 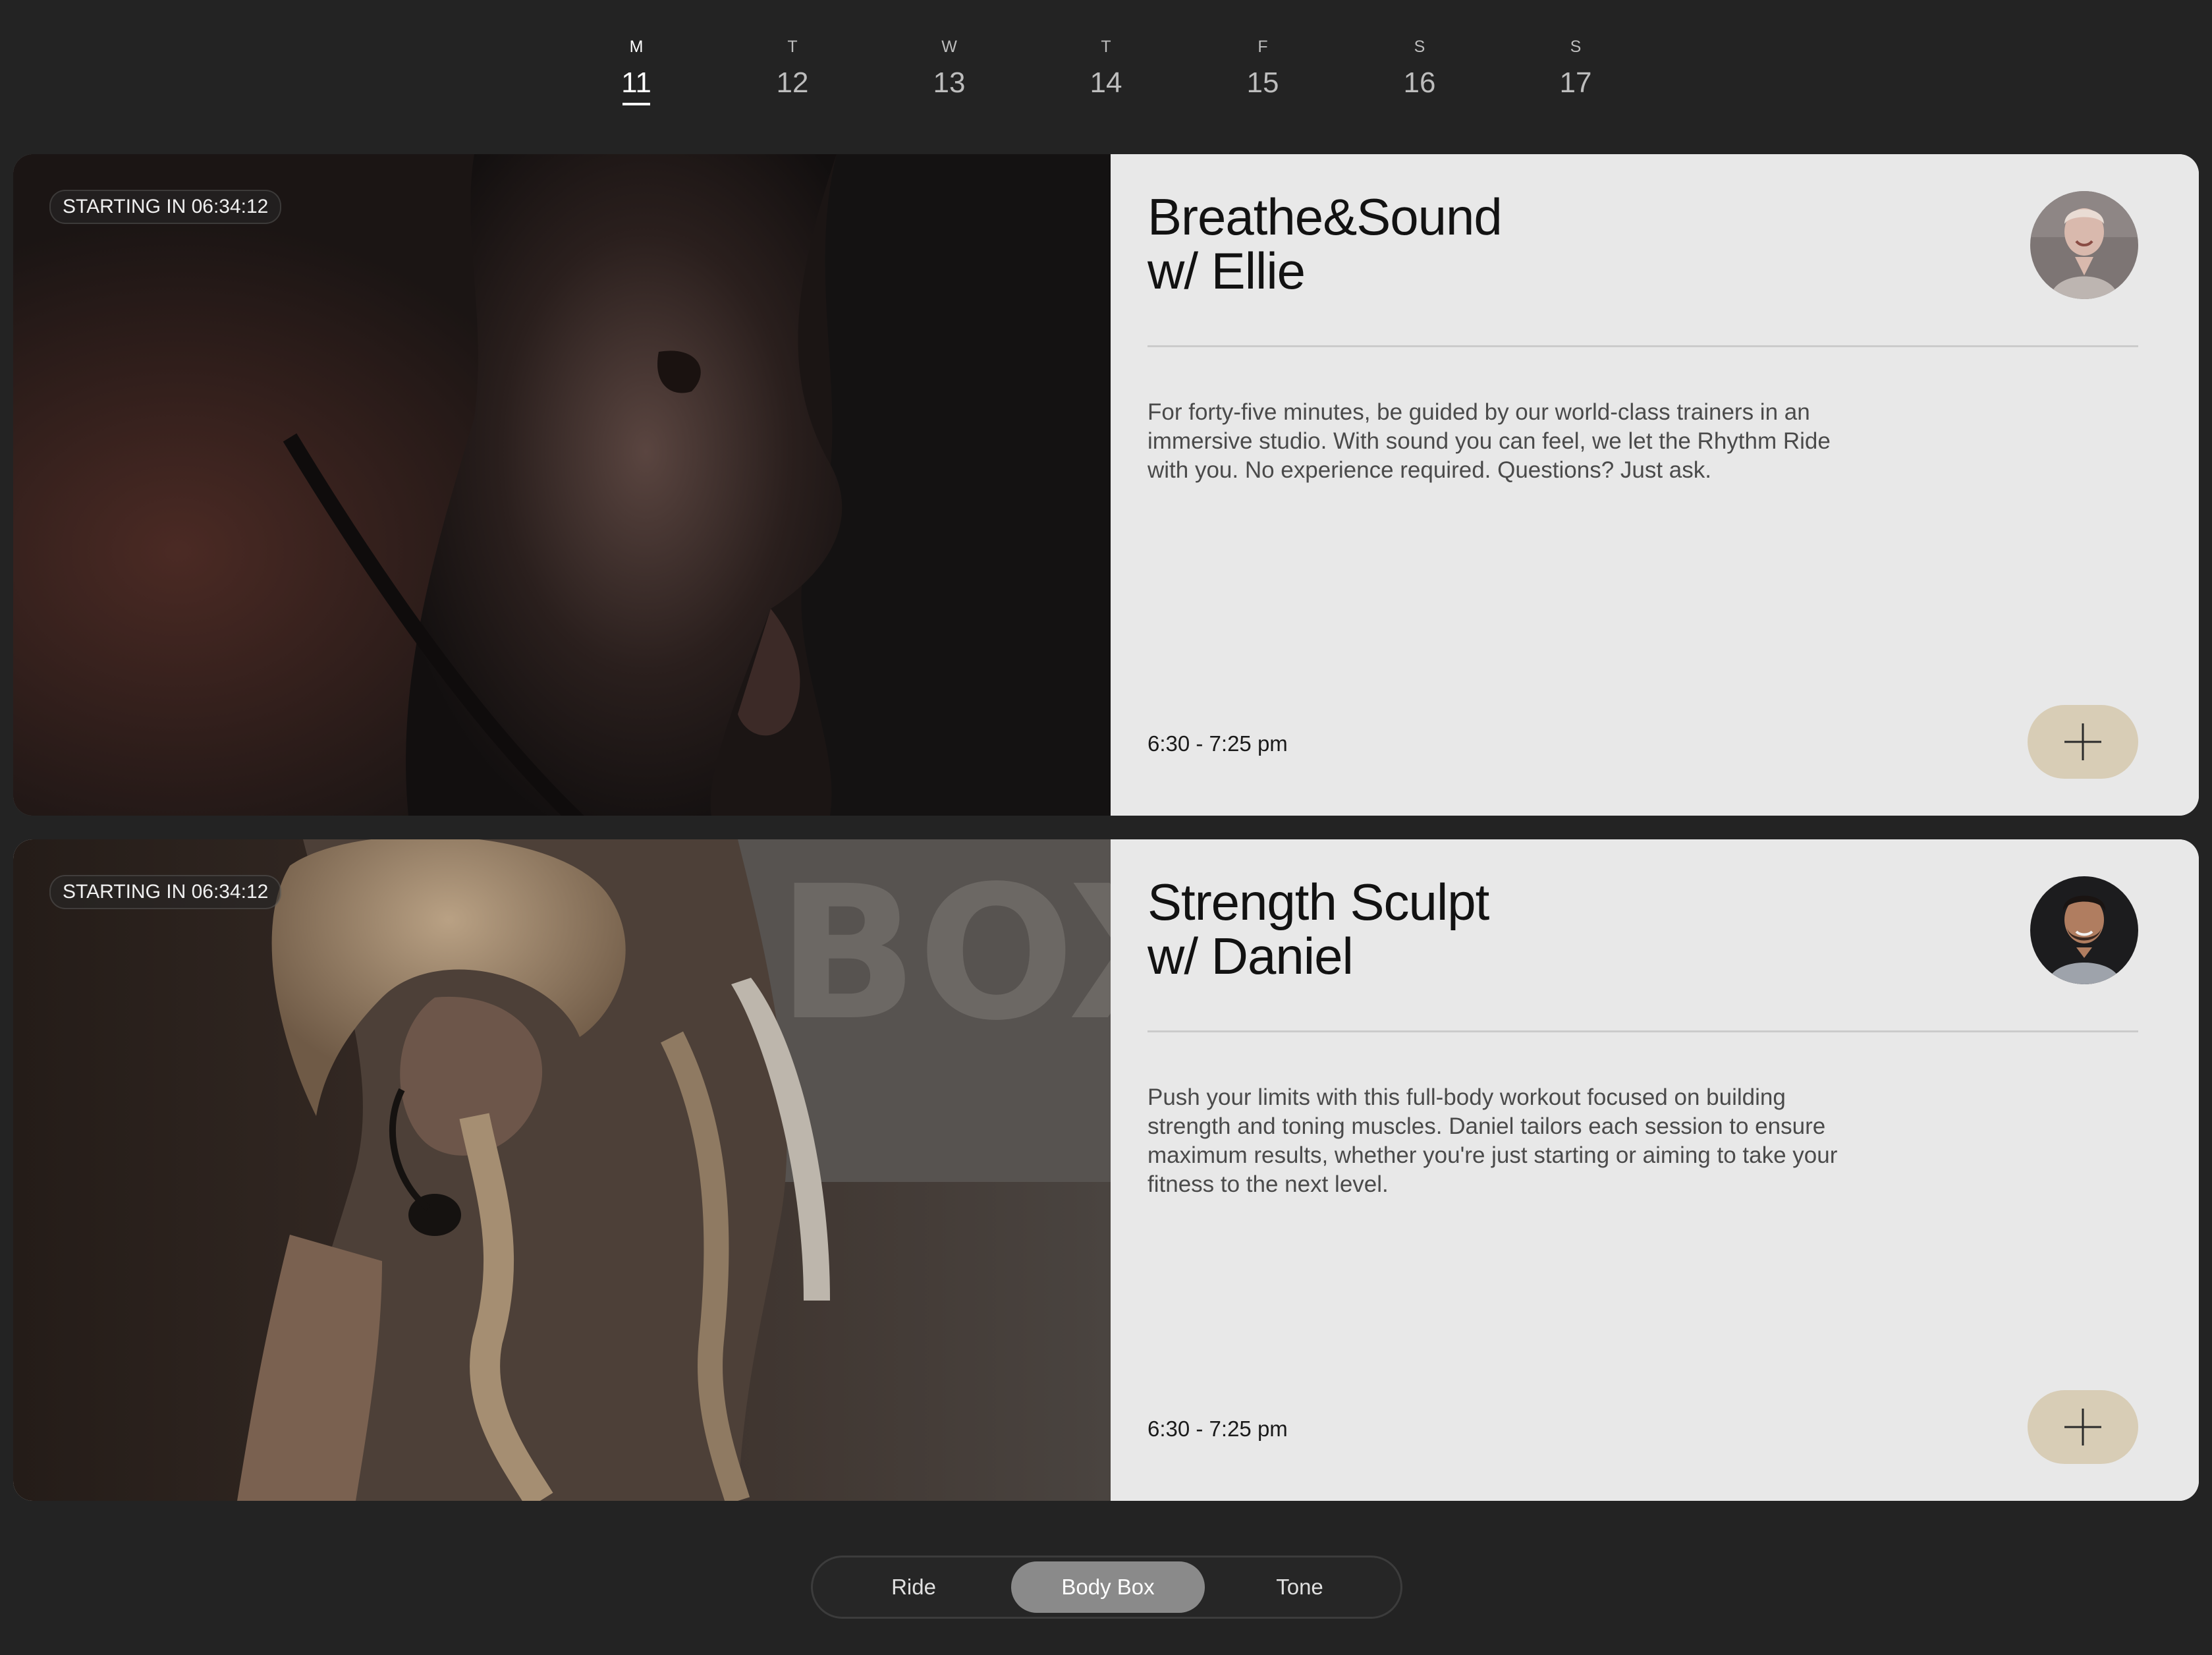 I want to click on day-tuesday-12: T 12, so click(x=792, y=70).